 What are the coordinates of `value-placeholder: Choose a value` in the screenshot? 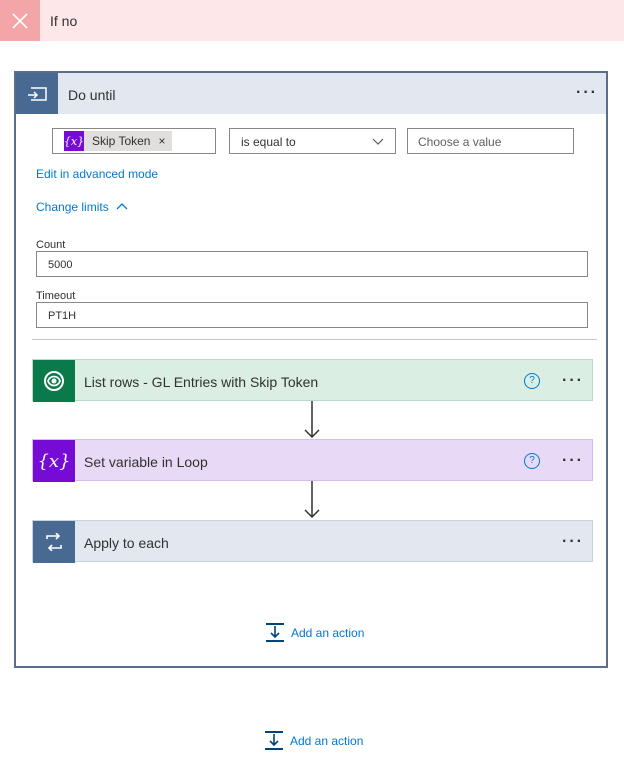 It's located at (460, 142).